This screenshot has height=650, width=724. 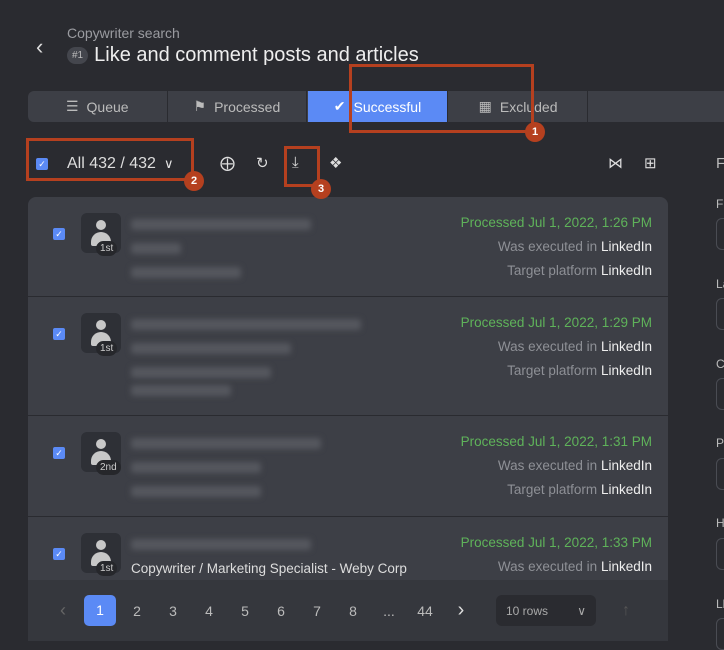 I want to click on annotation-number-2: 2, so click(x=194, y=181).